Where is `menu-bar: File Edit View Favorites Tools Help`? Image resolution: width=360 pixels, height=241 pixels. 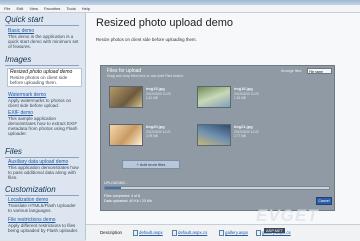 menu-bar: File Edit View Favorites Tools Help is located at coordinates (180, 9).